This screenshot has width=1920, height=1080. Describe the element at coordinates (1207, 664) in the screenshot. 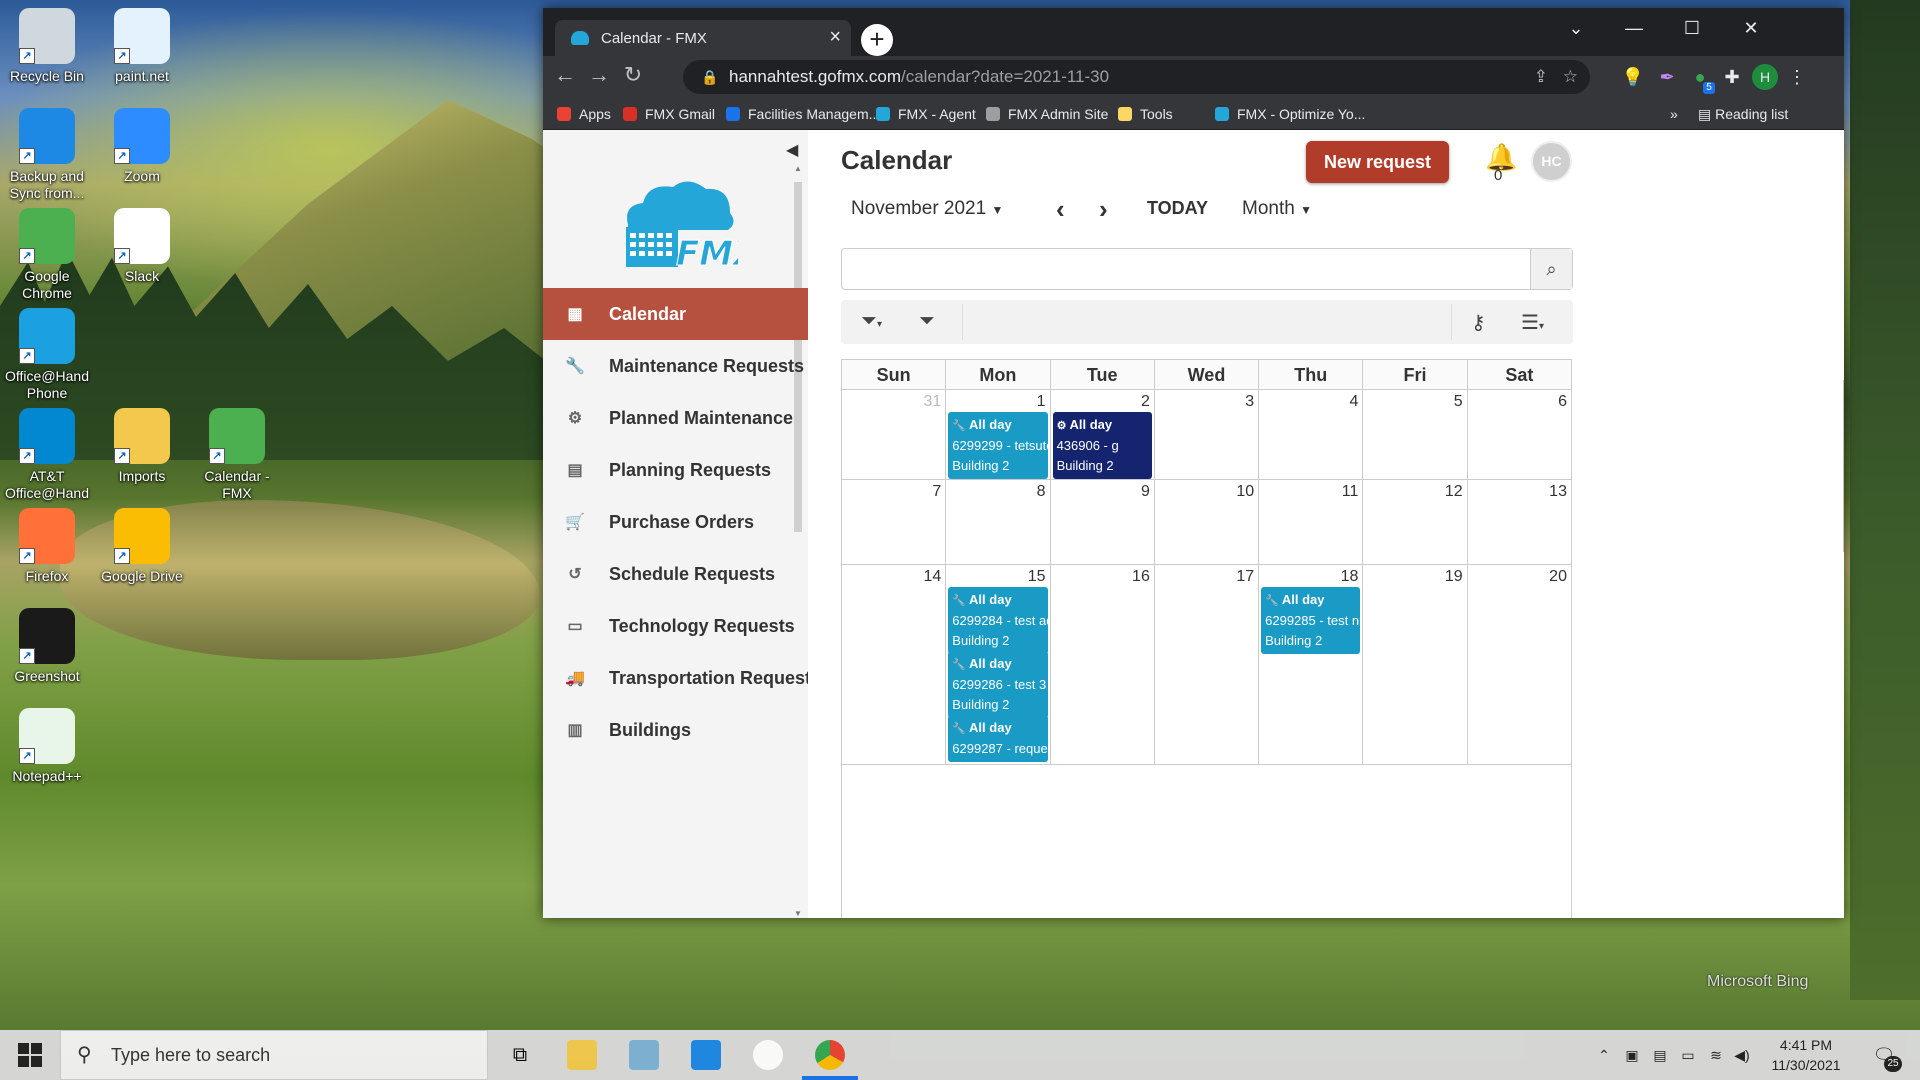

I see `calendar-day: 17` at that location.